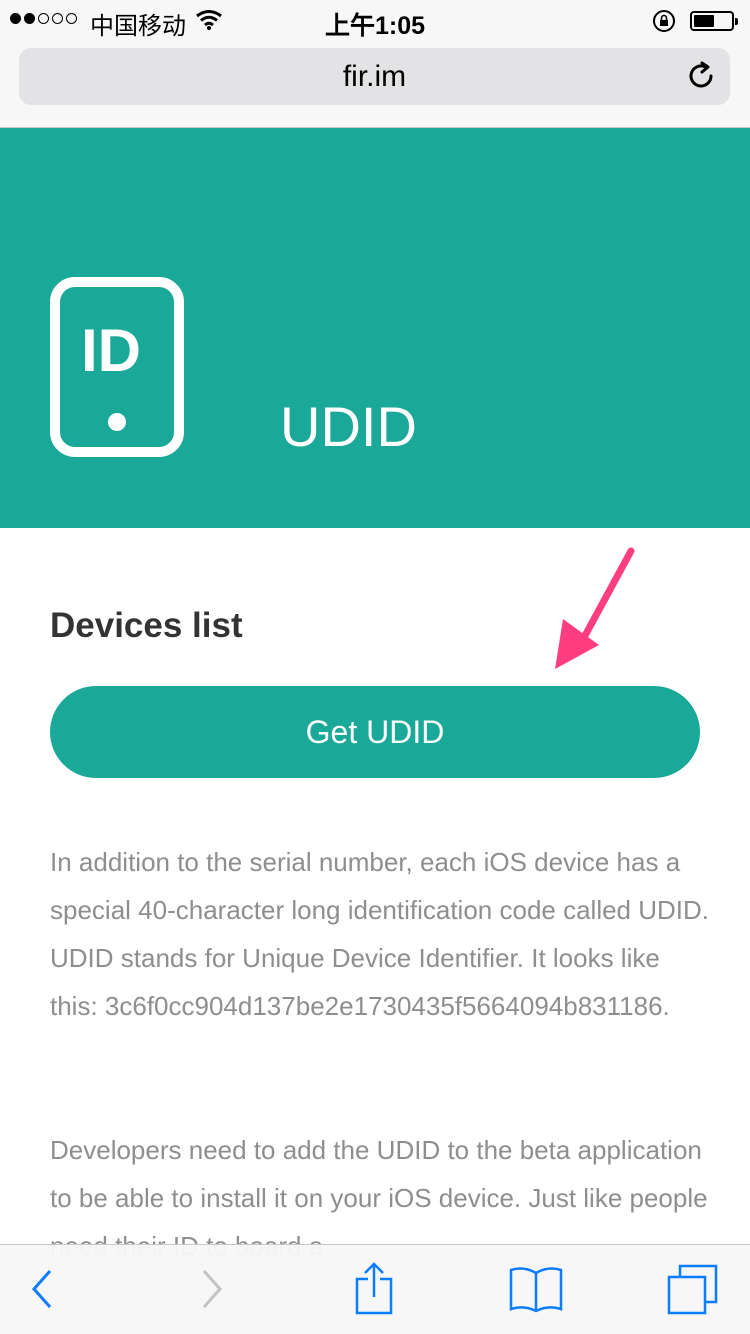 Image resolution: width=750 pixels, height=1334 pixels. I want to click on id-icon-label: ID, so click(111, 350).